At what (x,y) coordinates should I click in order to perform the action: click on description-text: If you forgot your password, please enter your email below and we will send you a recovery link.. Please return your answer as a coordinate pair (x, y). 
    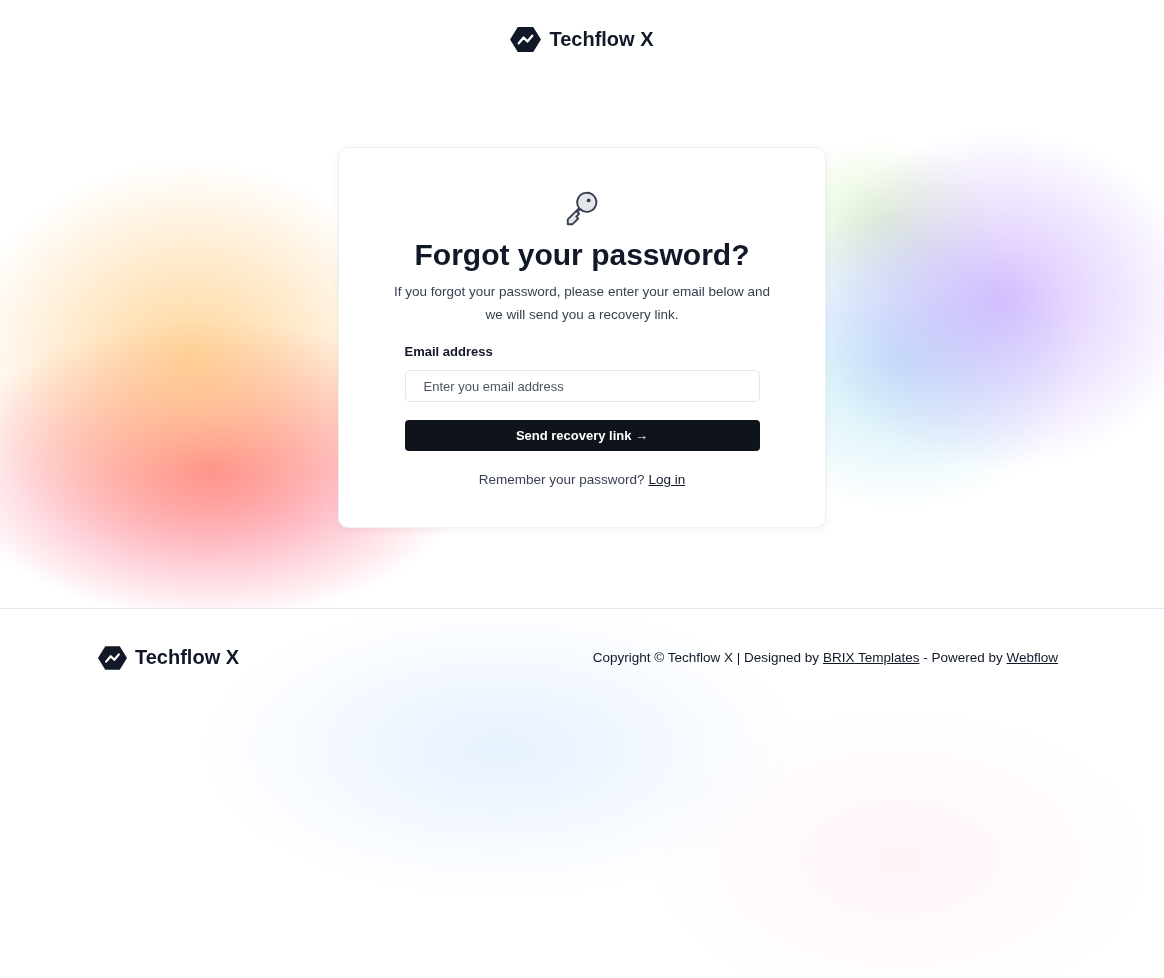
    Looking at the image, I should click on (582, 303).